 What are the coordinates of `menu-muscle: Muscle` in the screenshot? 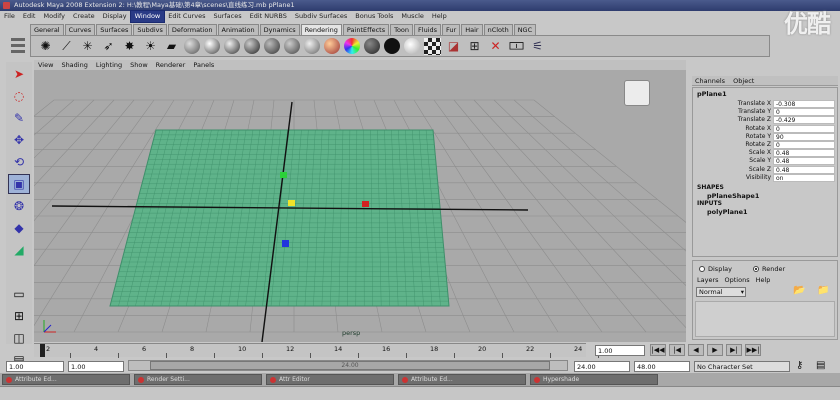 It's located at (412, 16).